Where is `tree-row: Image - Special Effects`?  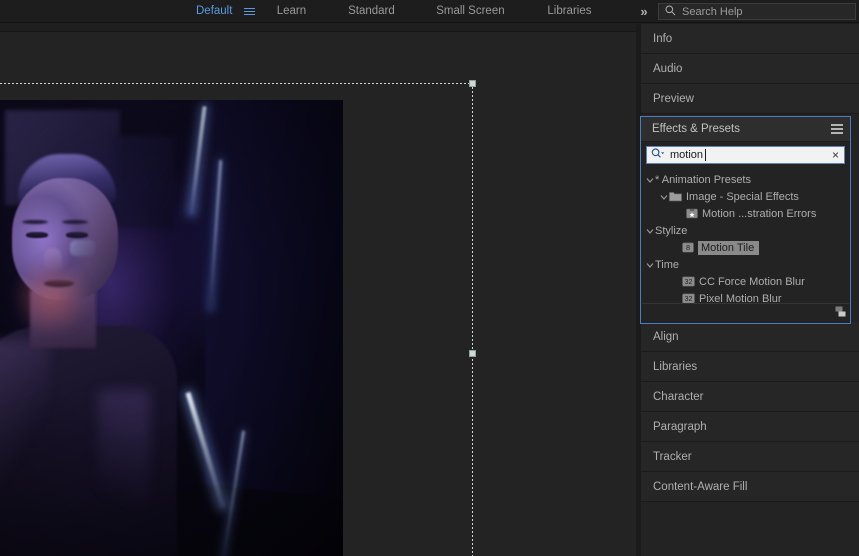
tree-row: Image - Special Effects is located at coordinates (745, 196).